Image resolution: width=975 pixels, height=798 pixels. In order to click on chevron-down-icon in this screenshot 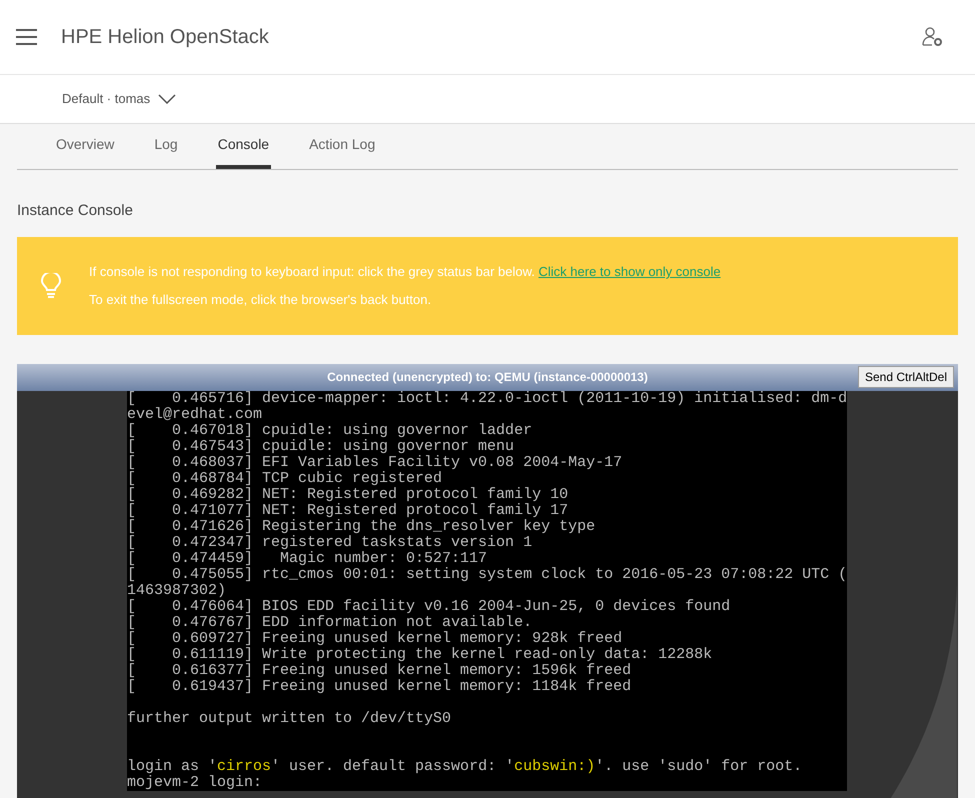, I will do `click(167, 99)`.